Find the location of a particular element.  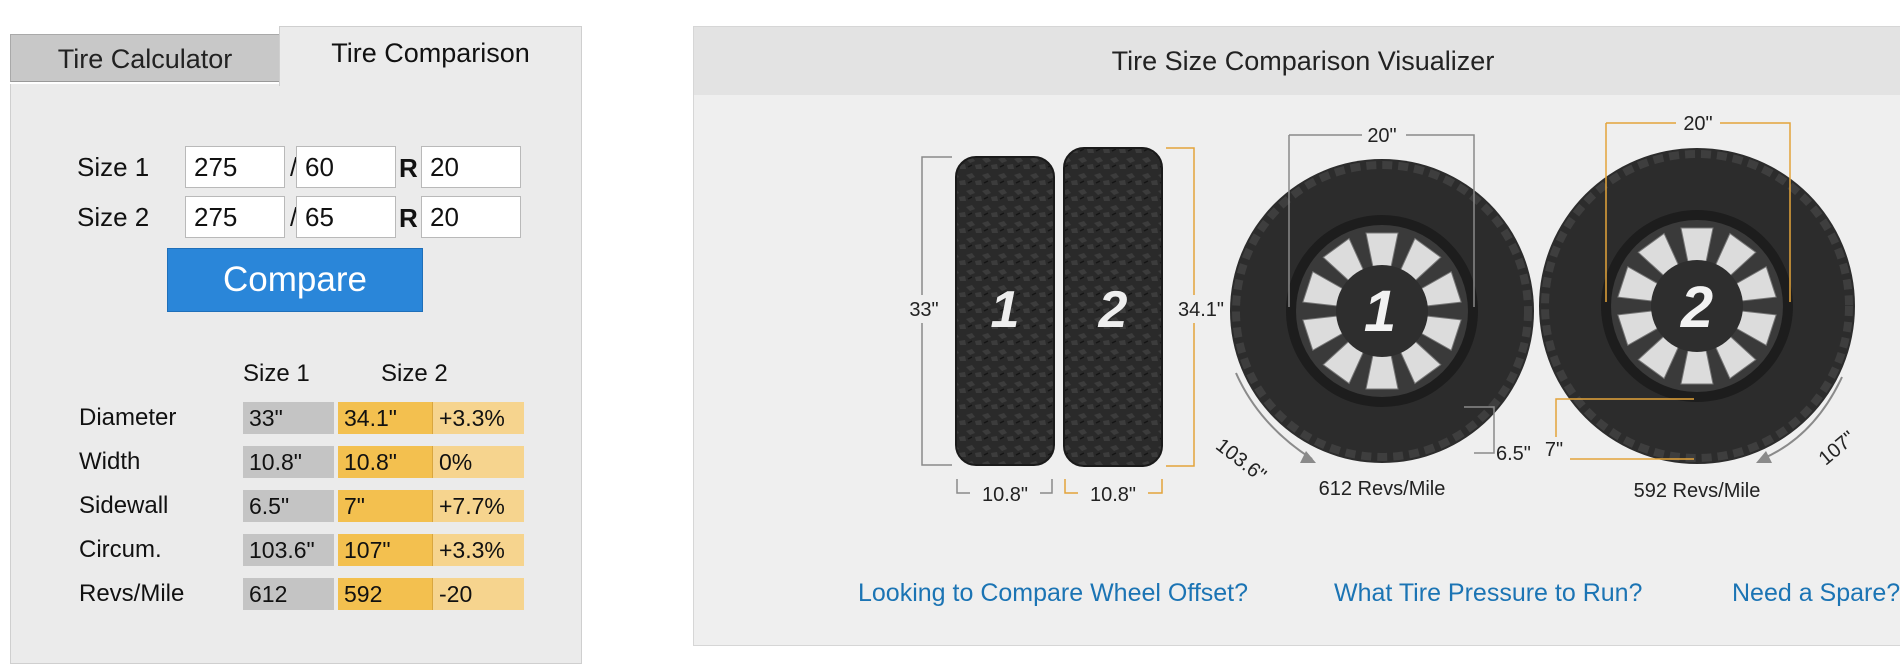

tire2-width-label: 10.8" is located at coordinates (1113, 495).